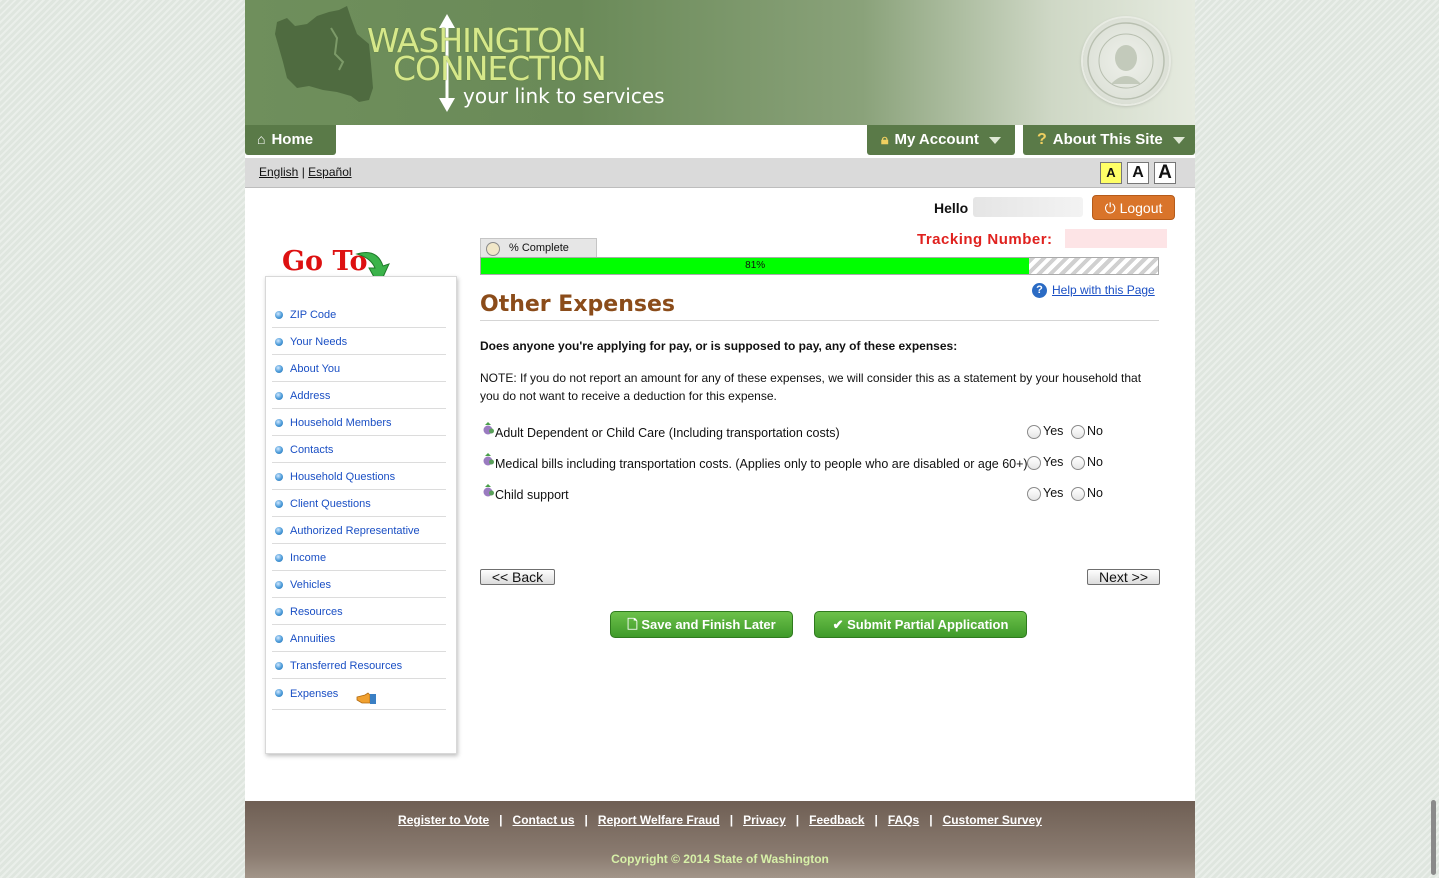 The image size is (1439, 878). Describe the element at coordinates (278, 172) in the screenshot. I see `lang-english: English` at that location.